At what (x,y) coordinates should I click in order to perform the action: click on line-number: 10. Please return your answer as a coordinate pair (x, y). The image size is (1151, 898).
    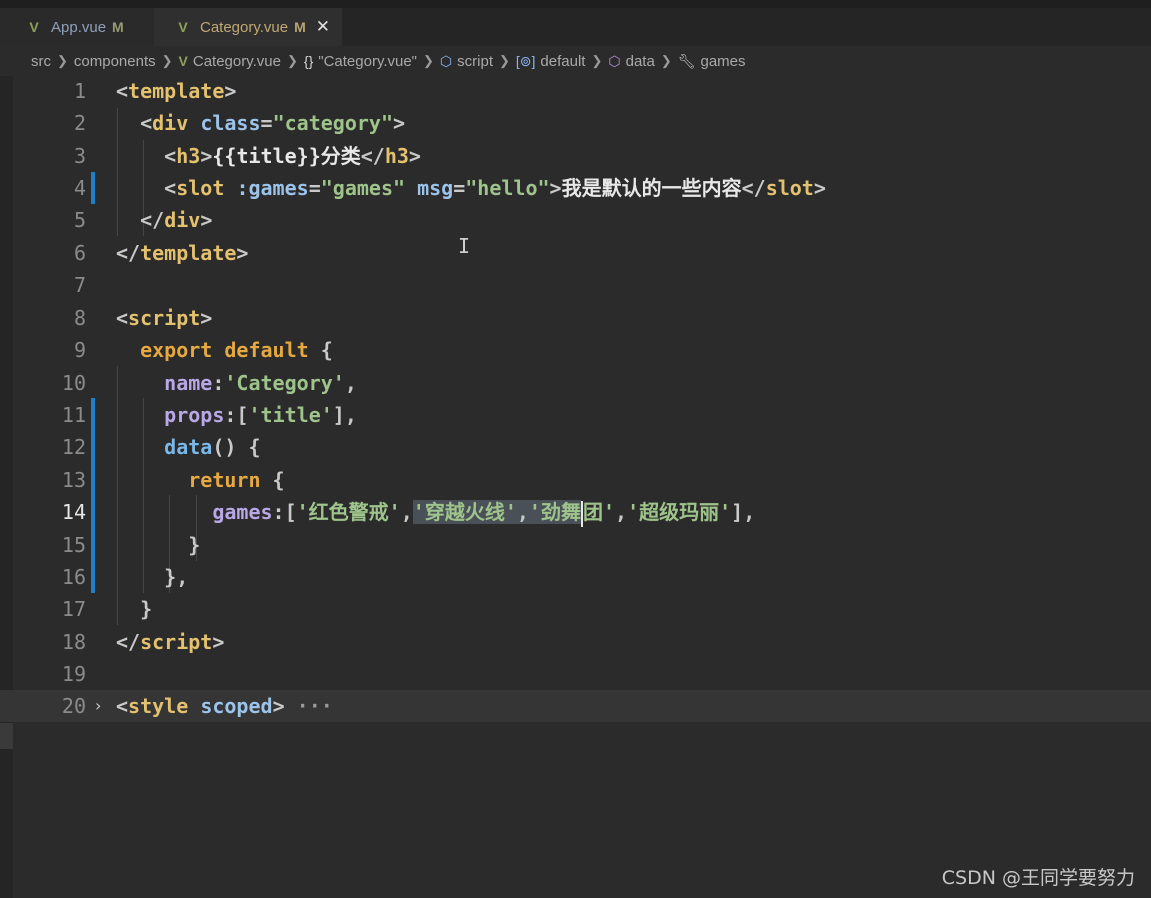
    Looking at the image, I should click on (73, 383).